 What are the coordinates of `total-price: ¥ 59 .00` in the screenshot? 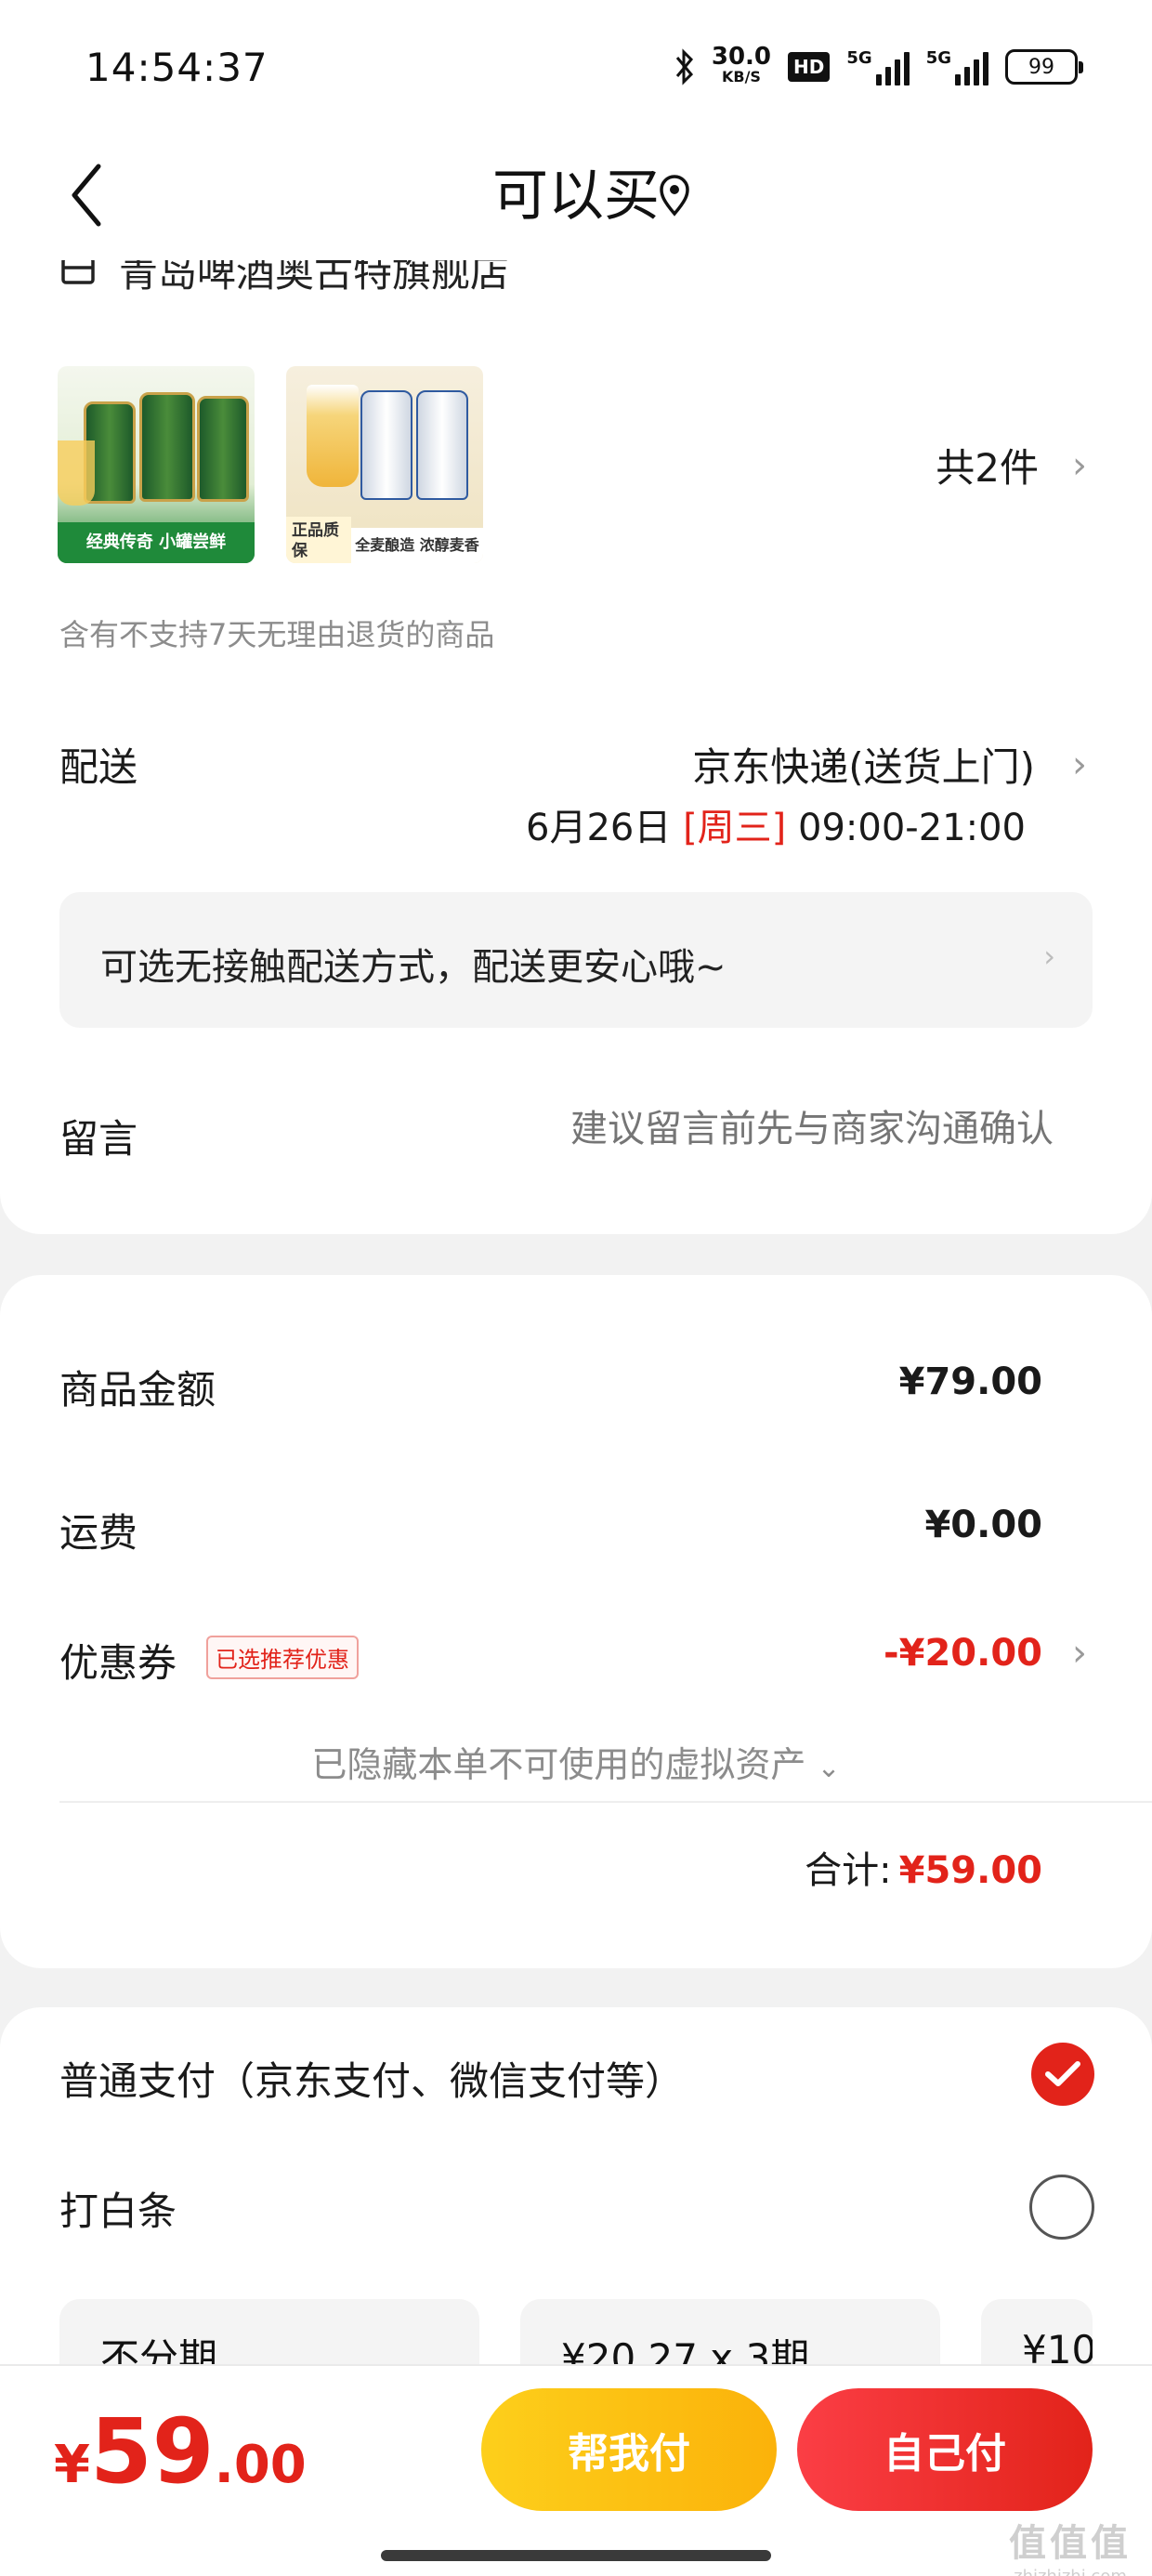 It's located at (180, 2451).